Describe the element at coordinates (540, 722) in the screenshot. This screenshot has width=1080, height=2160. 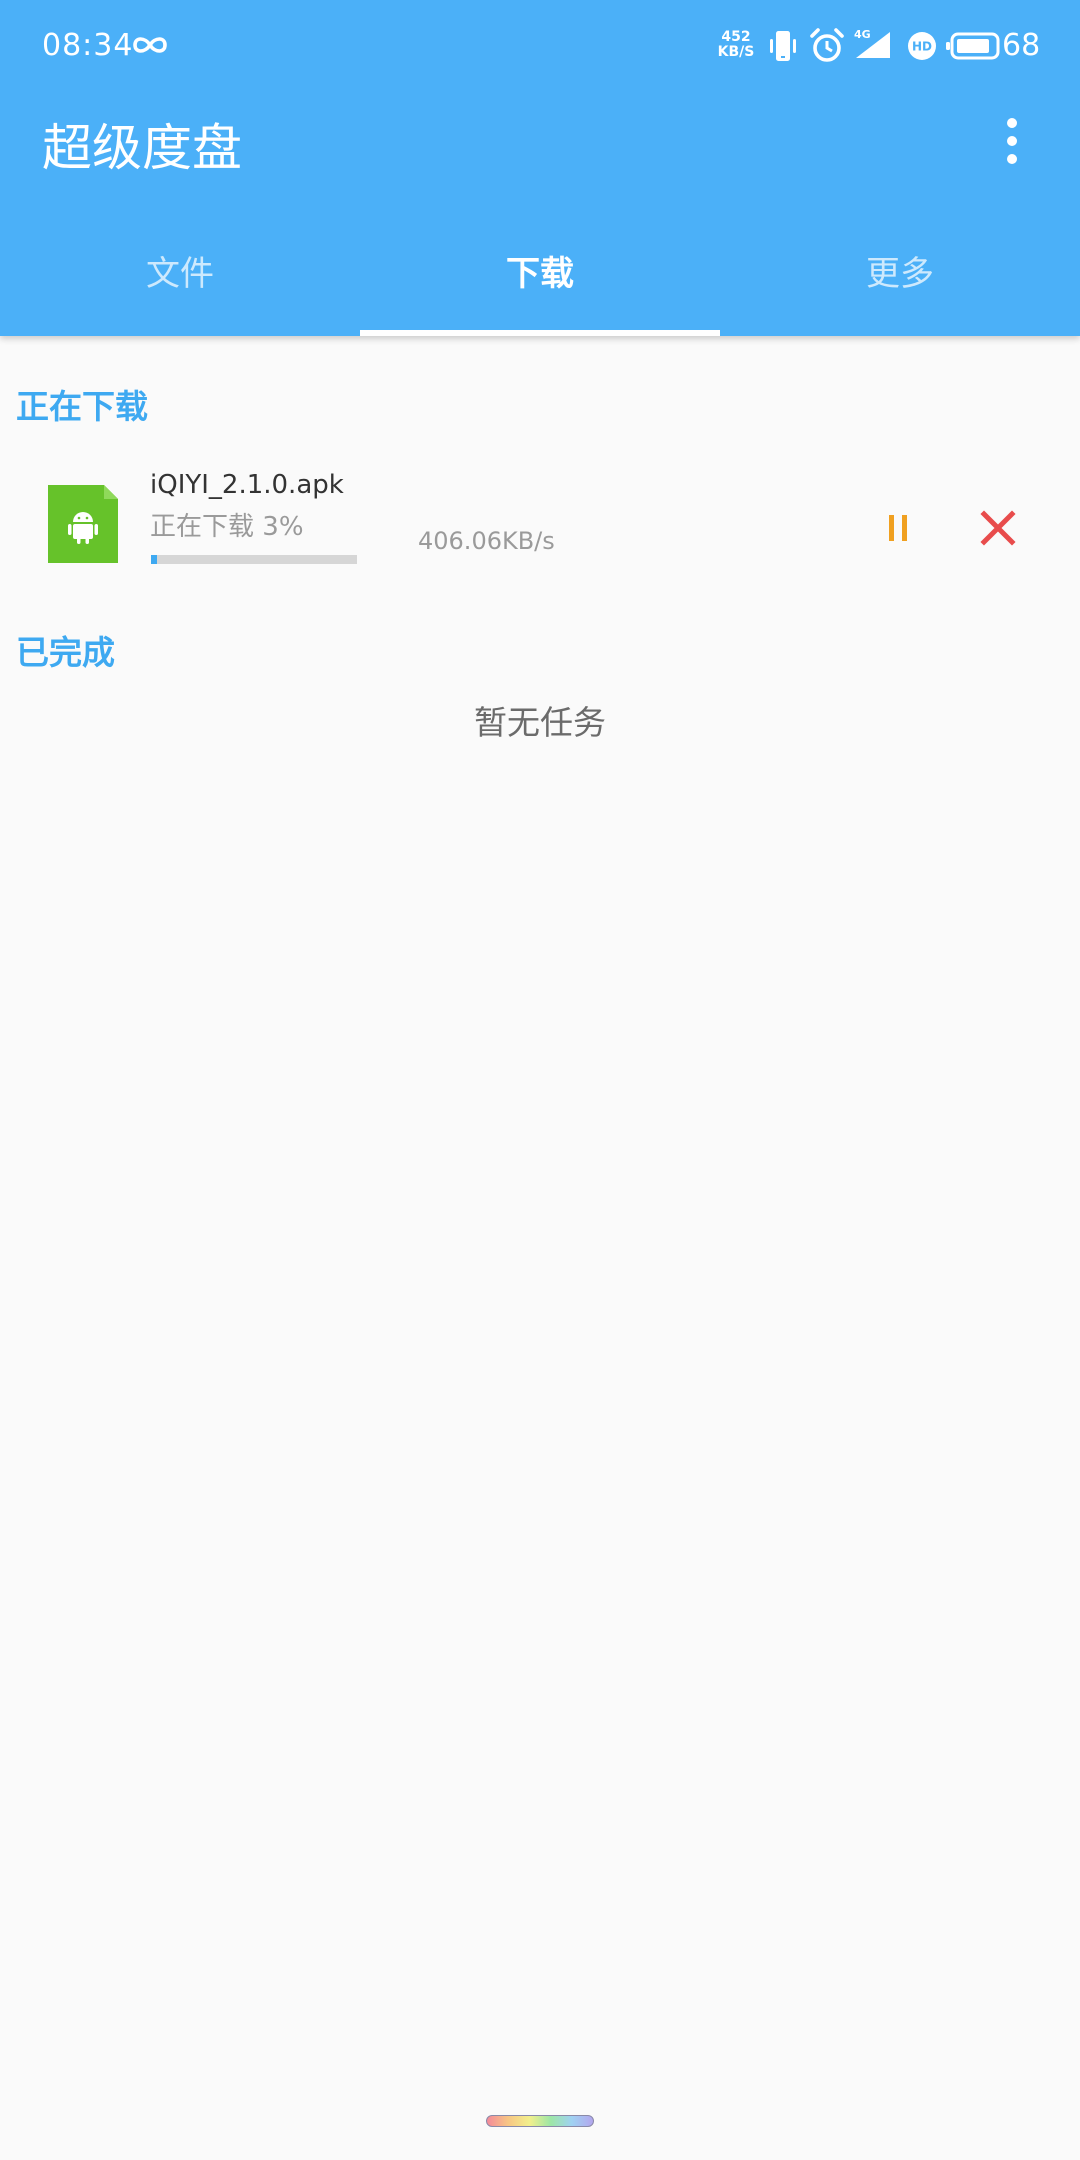
I see `empty-state-text: 暂无任务` at that location.